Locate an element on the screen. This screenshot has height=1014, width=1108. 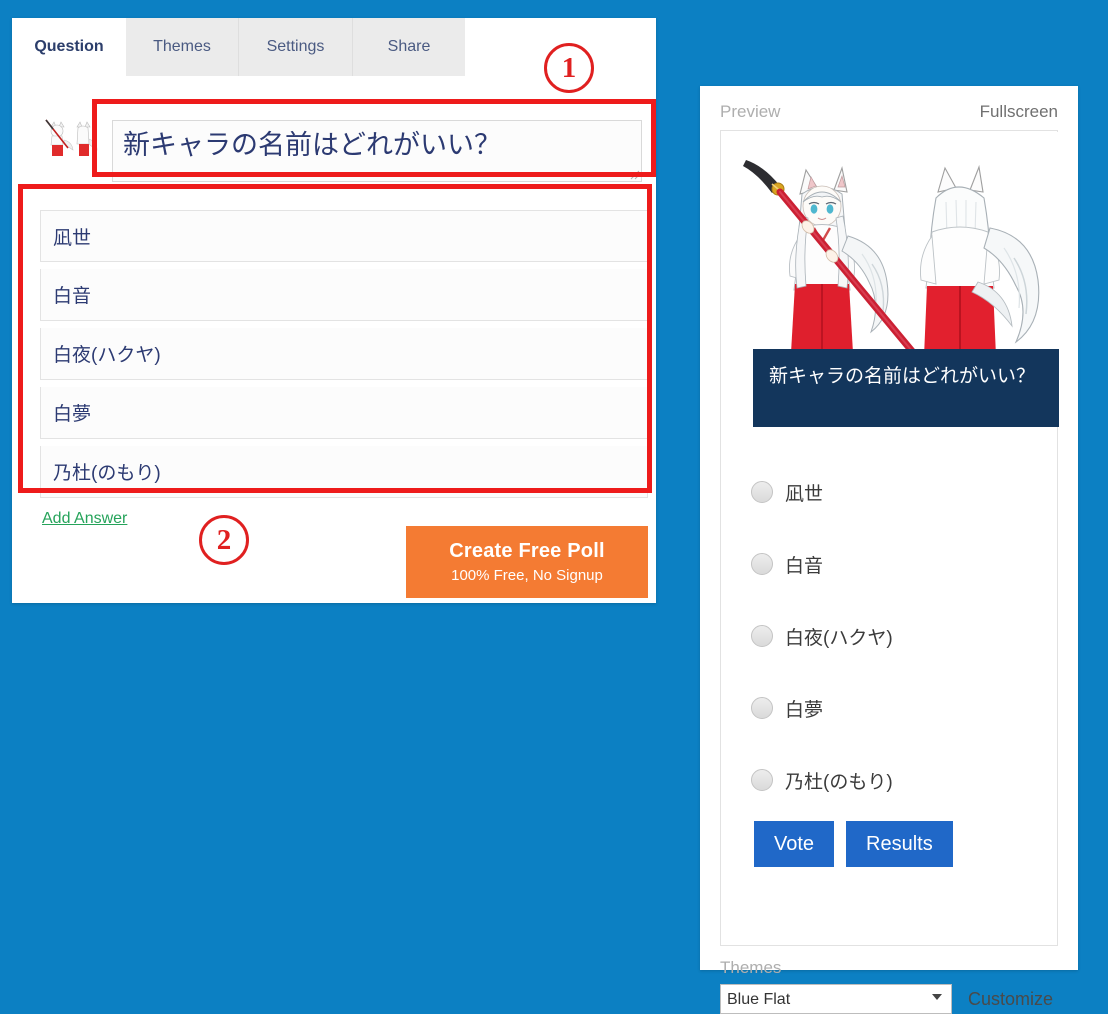
tab-question-label: Question is located at coordinates (69, 46).